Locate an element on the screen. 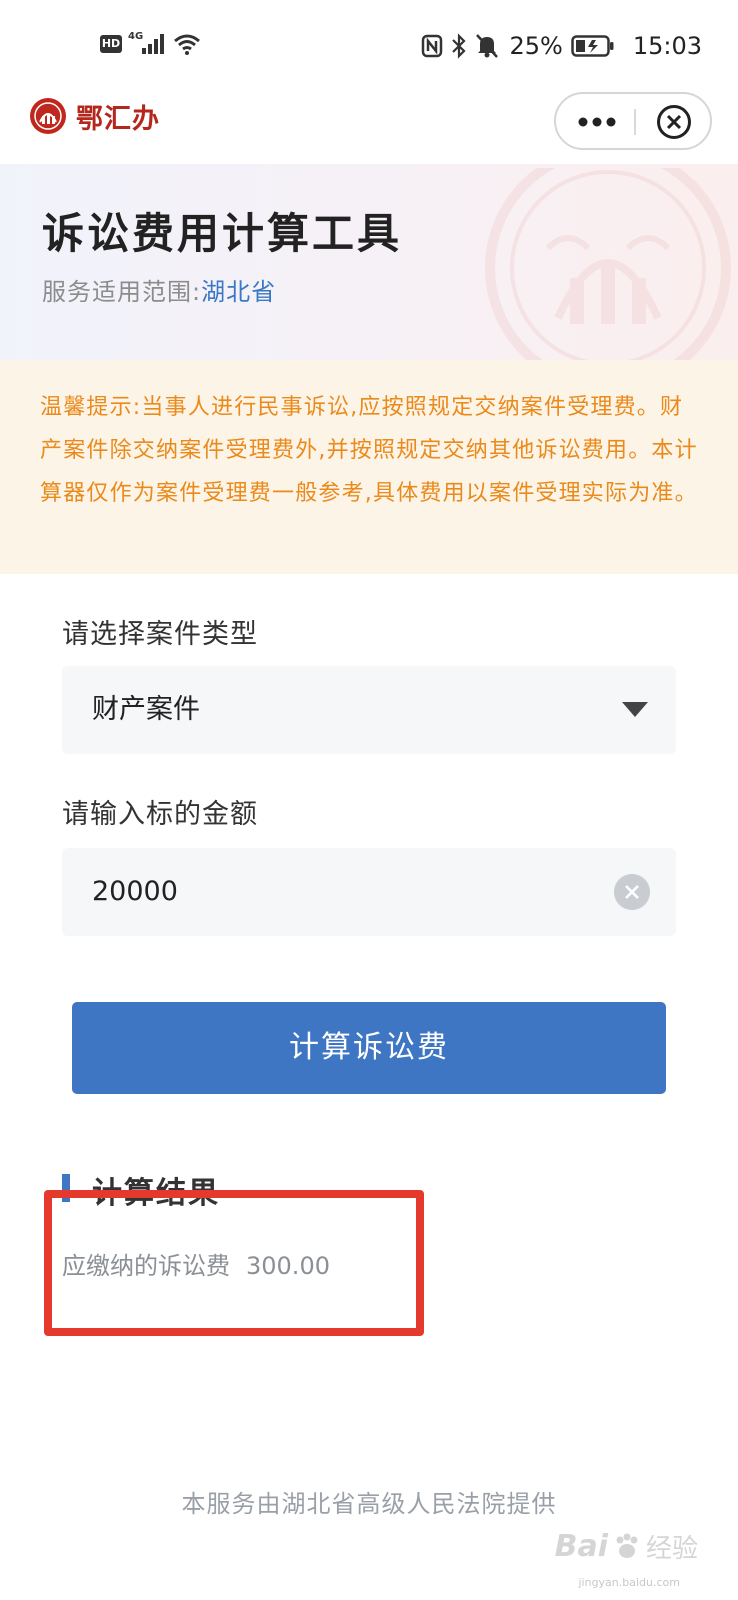  mini-program-capsule is located at coordinates (633, 121).